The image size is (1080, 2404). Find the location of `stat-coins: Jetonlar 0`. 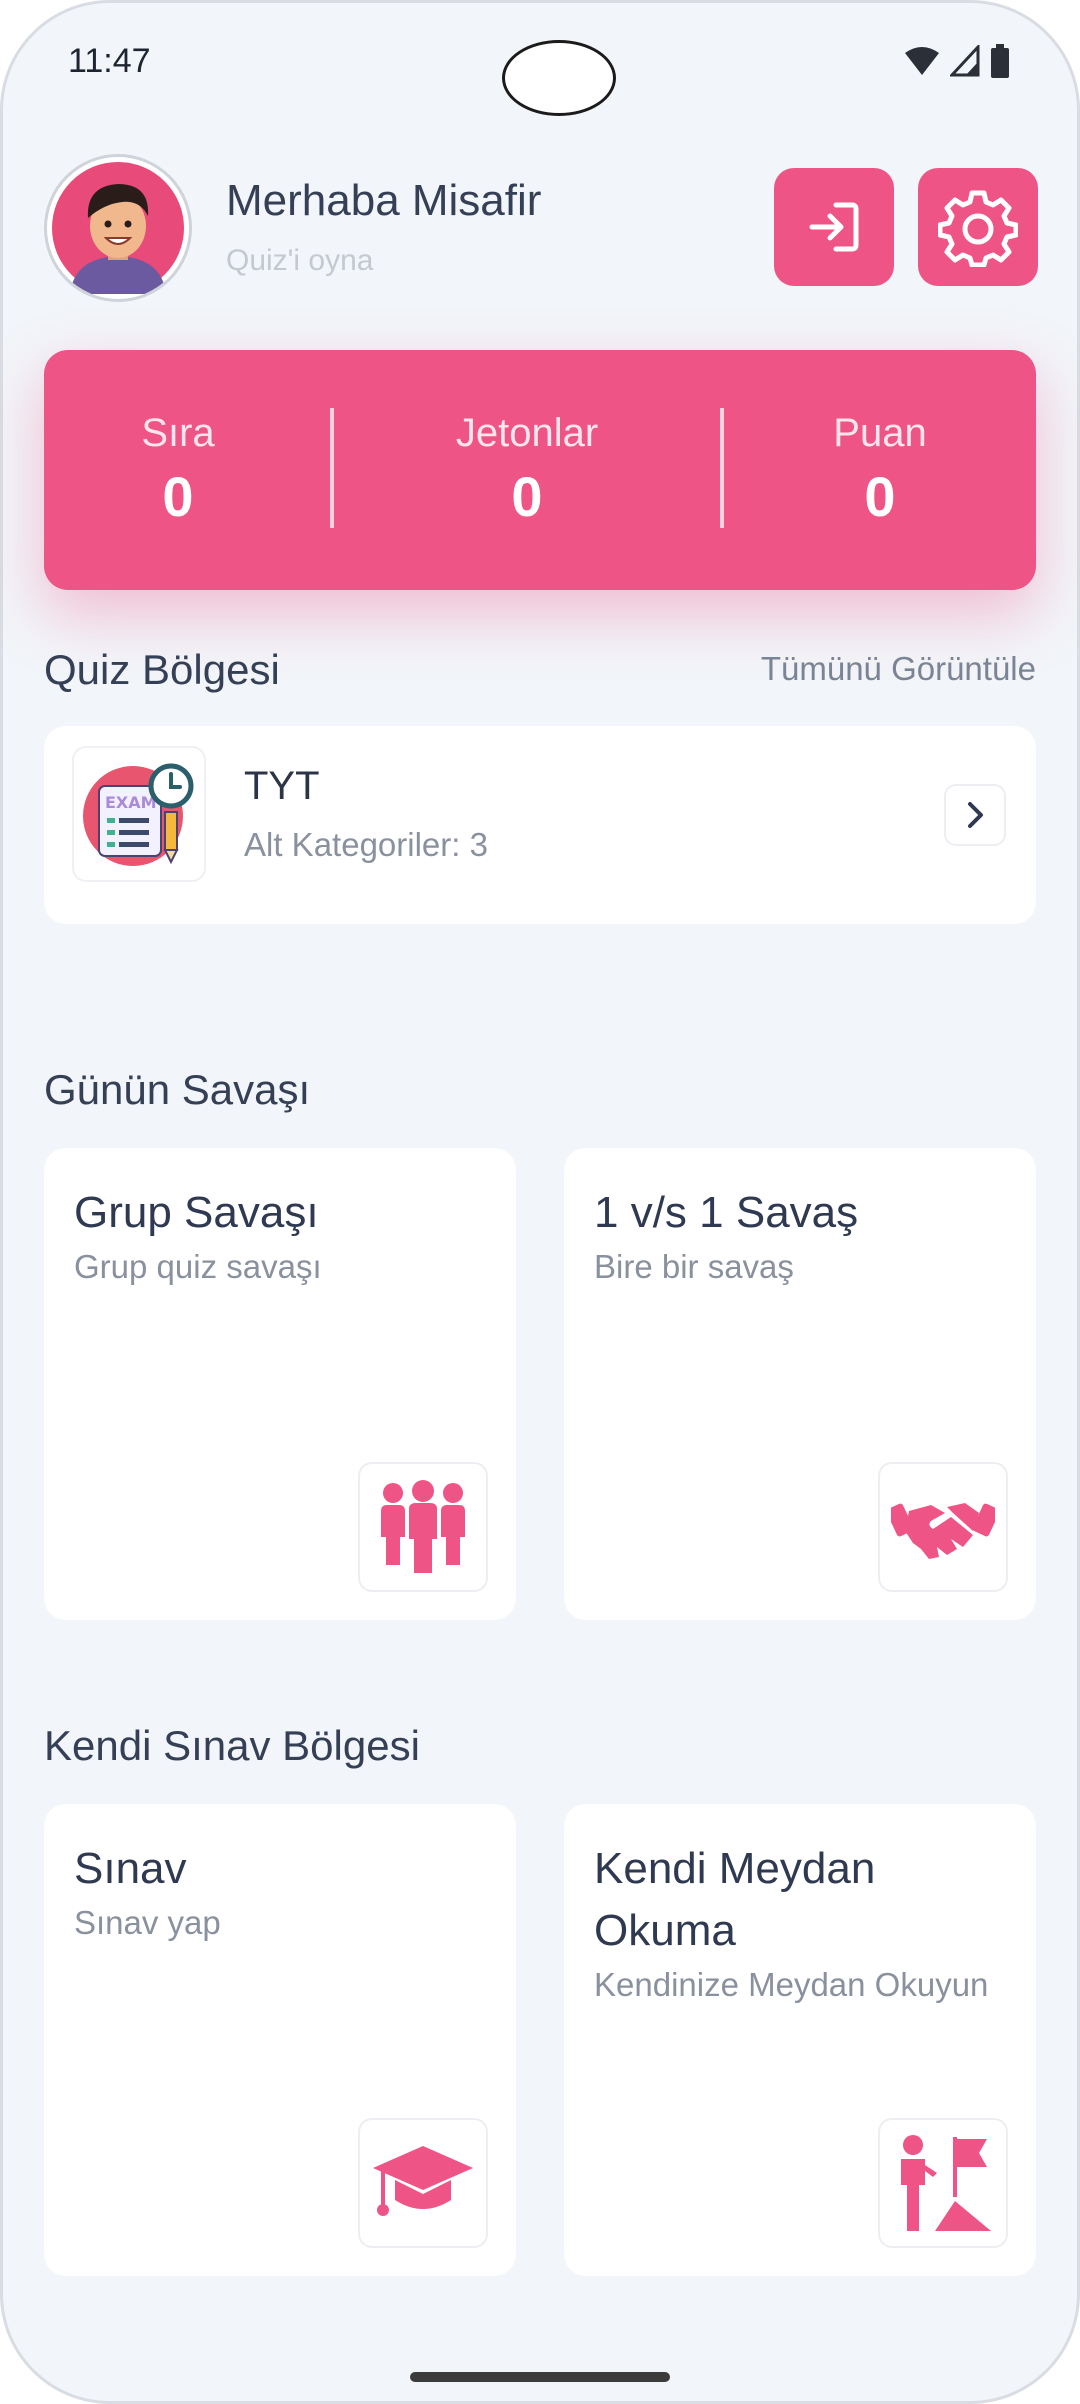

stat-coins: Jetonlar 0 is located at coordinates (527, 470).